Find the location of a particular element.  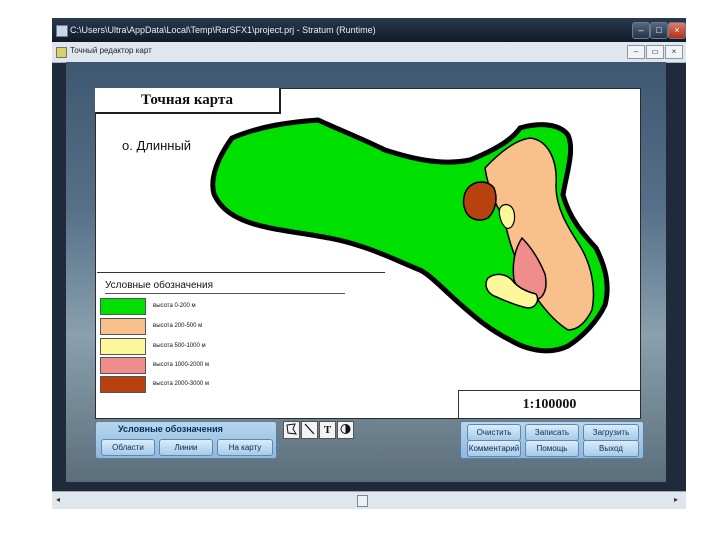

map-scale: 1:100000 is located at coordinates (549, 404).